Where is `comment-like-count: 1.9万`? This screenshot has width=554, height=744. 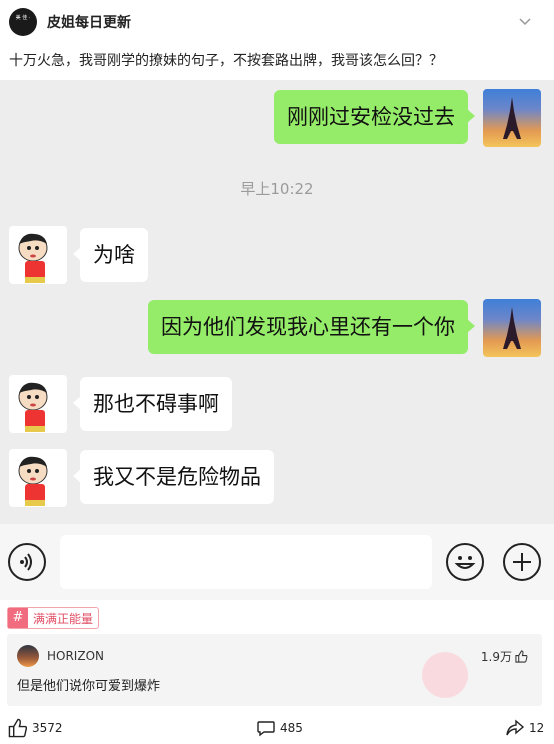
comment-like-count: 1.9万 is located at coordinates (504, 656).